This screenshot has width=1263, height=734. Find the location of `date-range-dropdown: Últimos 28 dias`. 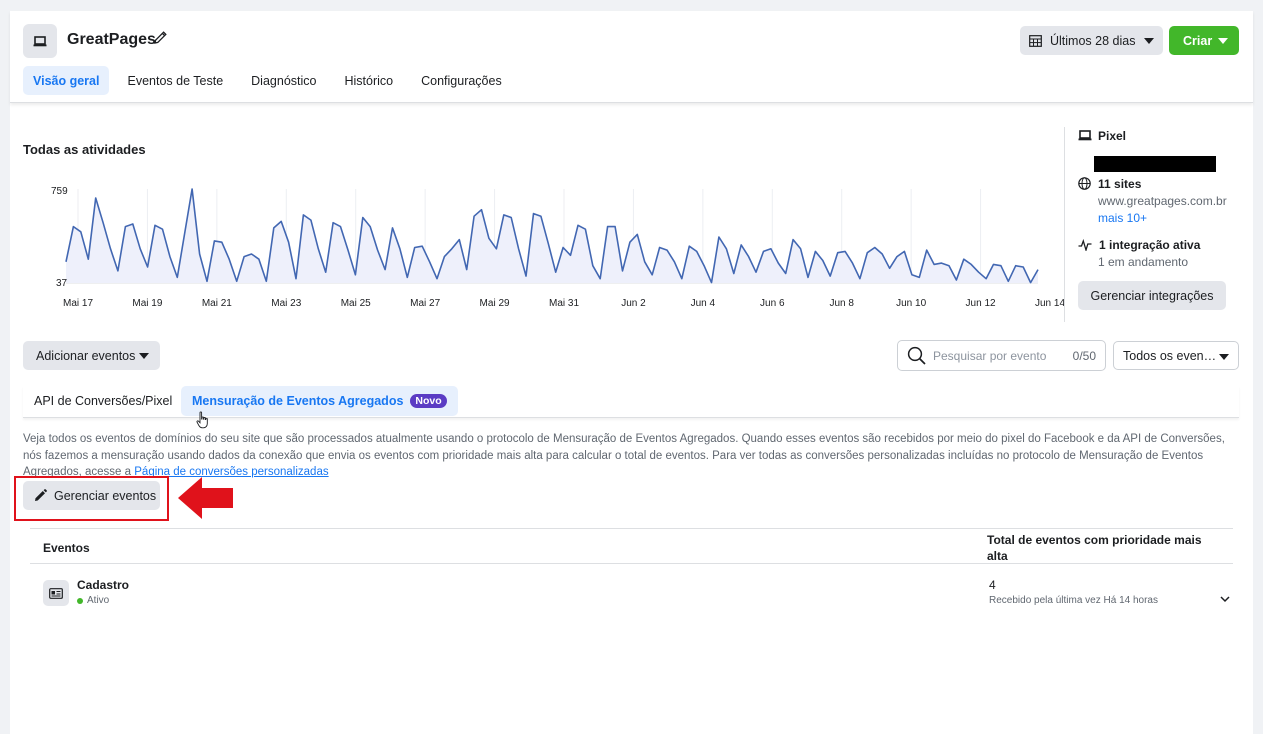

date-range-dropdown: Últimos 28 dias is located at coordinates (1091, 40).